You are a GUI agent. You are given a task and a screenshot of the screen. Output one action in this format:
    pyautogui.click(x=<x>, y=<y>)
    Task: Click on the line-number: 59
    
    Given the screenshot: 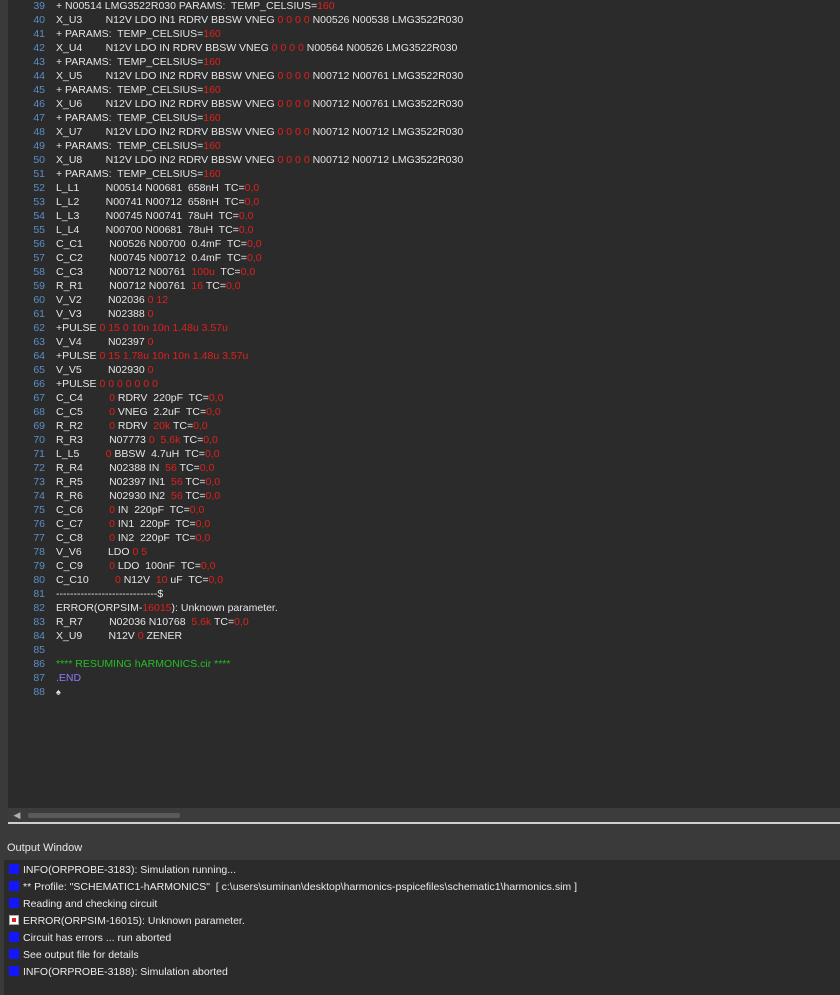 What is the action you would take?
    pyautogui.click(x=39, y=286)
    